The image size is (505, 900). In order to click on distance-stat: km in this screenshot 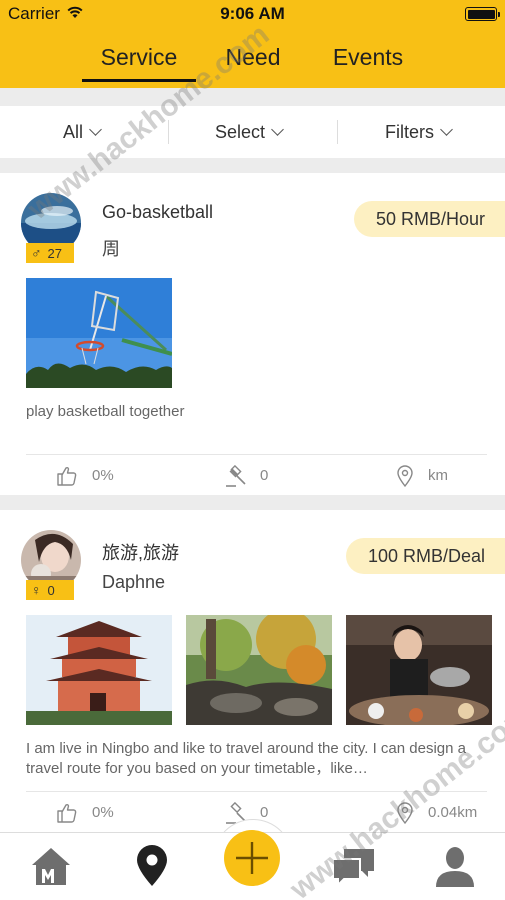, I will do `click(422, 476)`.